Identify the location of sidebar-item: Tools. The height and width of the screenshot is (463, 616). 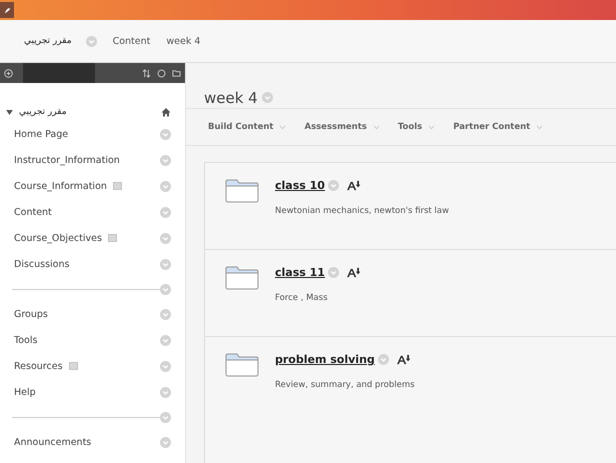
(26, 340).